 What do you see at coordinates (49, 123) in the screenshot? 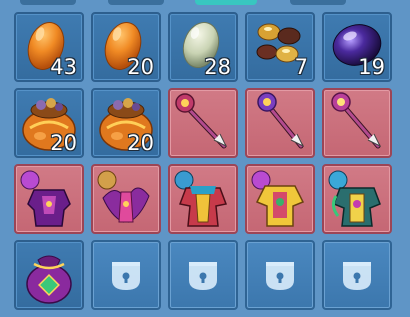
I see `inventory-slot-6: 20` at bounding box center [49, 123].